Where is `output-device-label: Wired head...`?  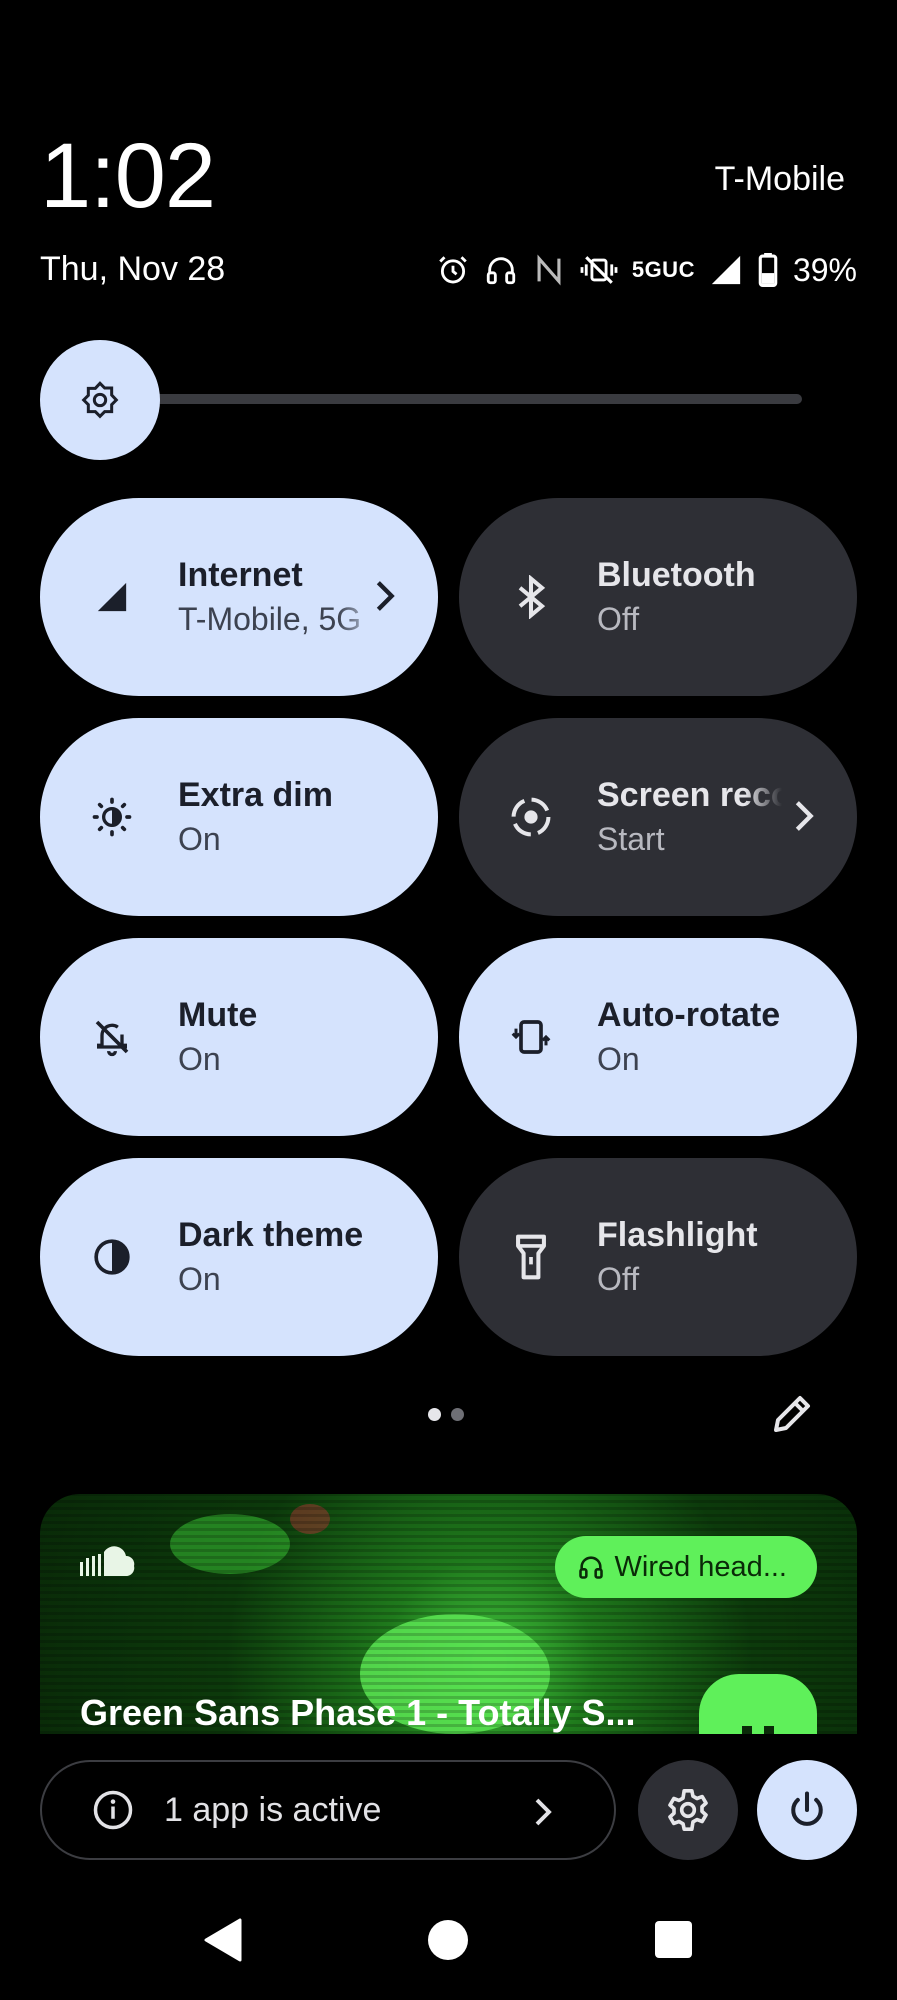
output-device-label: Wired head... is located at coordinates (700, 1566).